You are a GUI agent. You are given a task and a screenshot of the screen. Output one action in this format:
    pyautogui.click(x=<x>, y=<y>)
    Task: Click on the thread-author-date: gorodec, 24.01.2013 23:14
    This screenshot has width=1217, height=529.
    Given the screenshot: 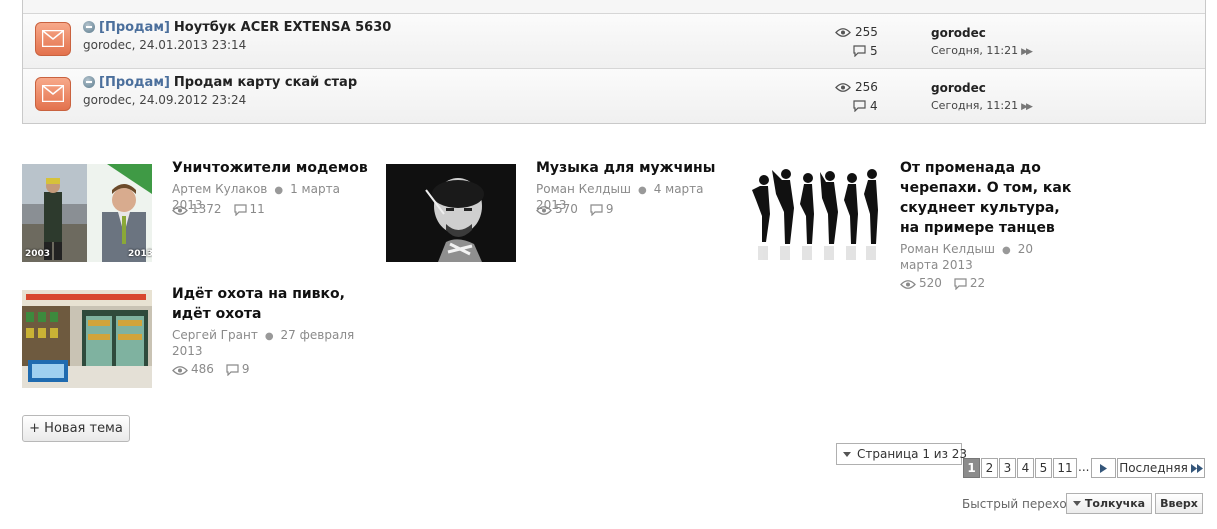 What is the action you would take?
    pyautogui.click(x=165, y=45)
    